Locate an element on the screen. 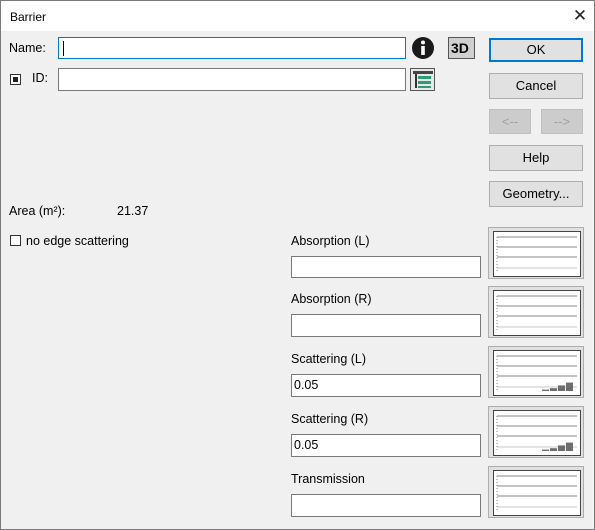  name-label: Name: is located at coordinates (27, 48).